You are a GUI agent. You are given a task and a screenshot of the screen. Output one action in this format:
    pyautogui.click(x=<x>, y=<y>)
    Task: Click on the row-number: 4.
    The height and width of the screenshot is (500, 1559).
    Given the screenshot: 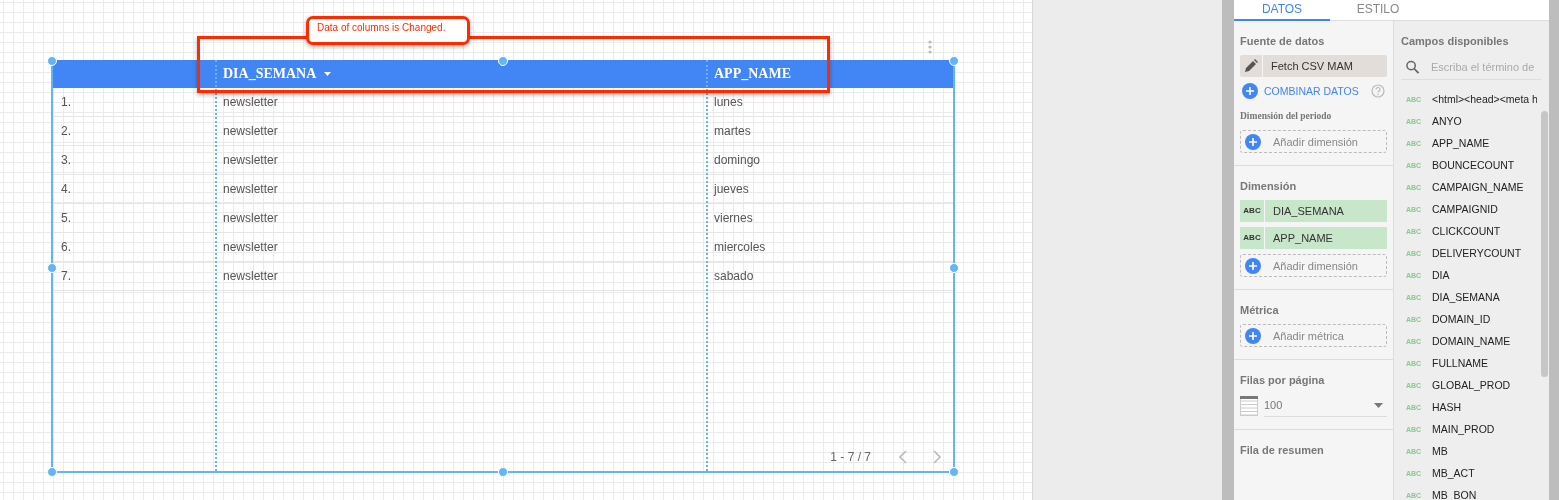 What is the action you would take?
    pyautogui.click(x=66, y=189)
    